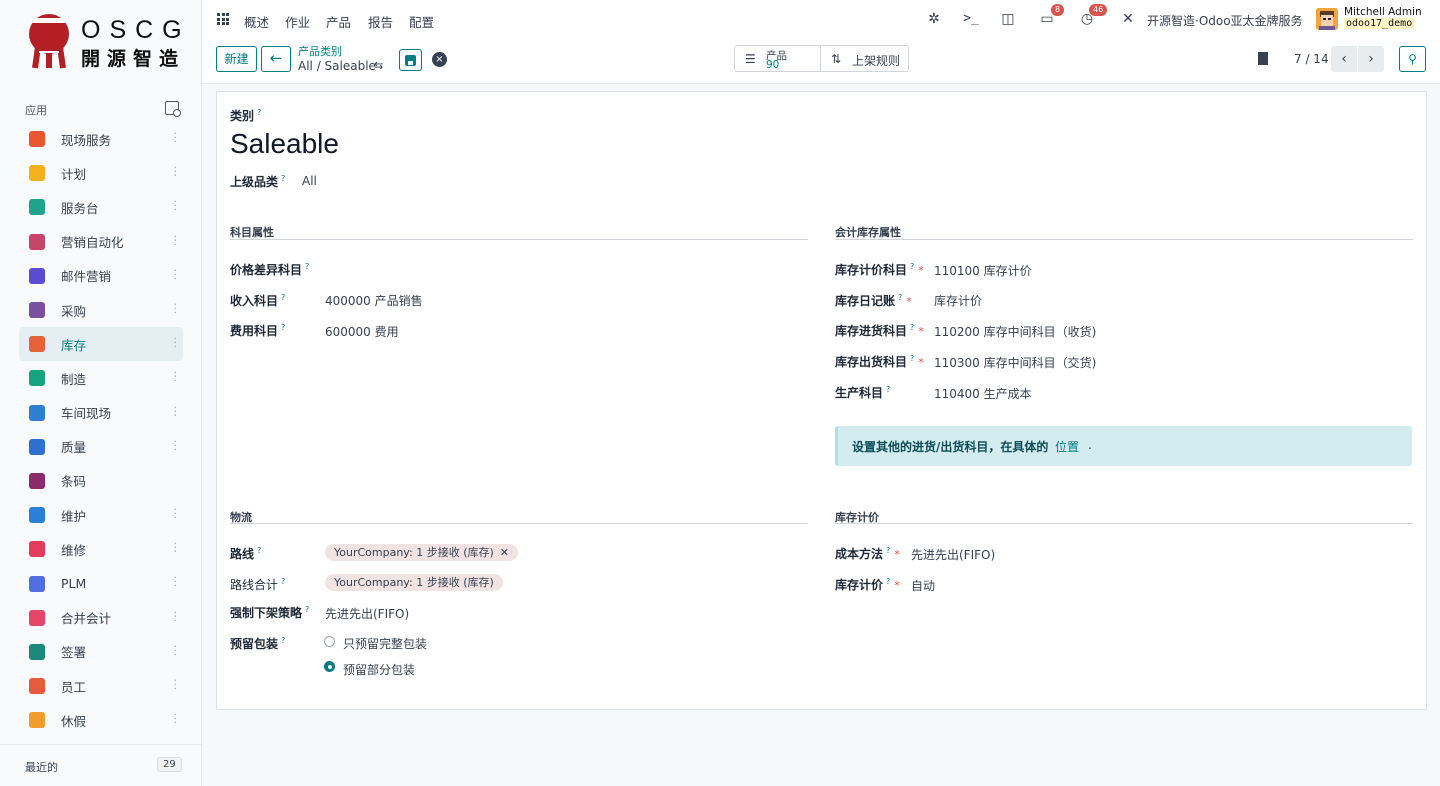 This screenshot has height=786, width=1440. Describe the element at coordinates (74, 482) in the screenshot. I see `sidebar-app-label: 条码` at that location.